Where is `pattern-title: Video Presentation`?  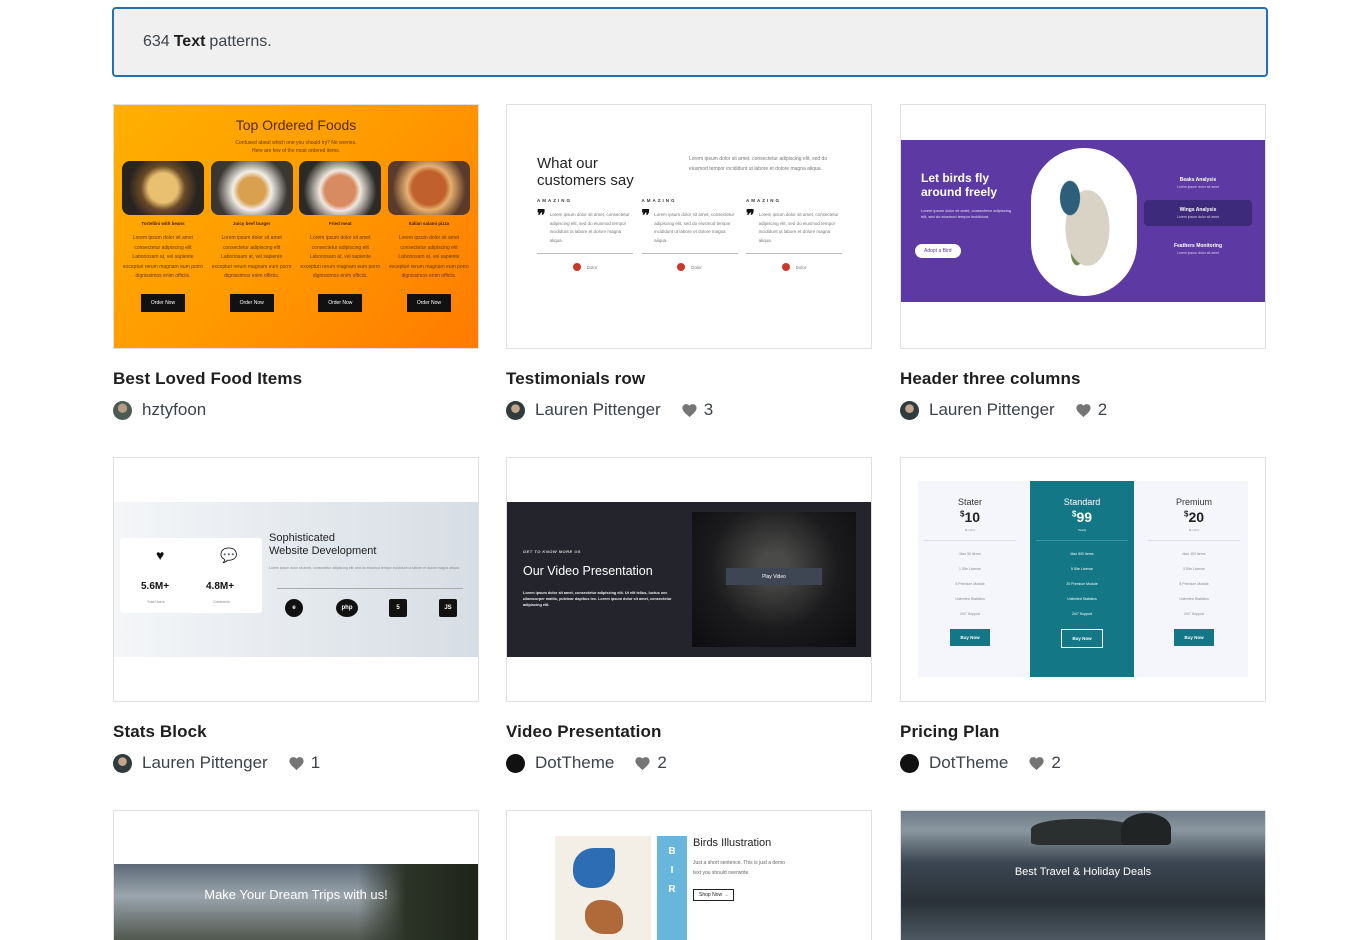
pattern-title: Video Presentation is located at coordinates (689, 732).